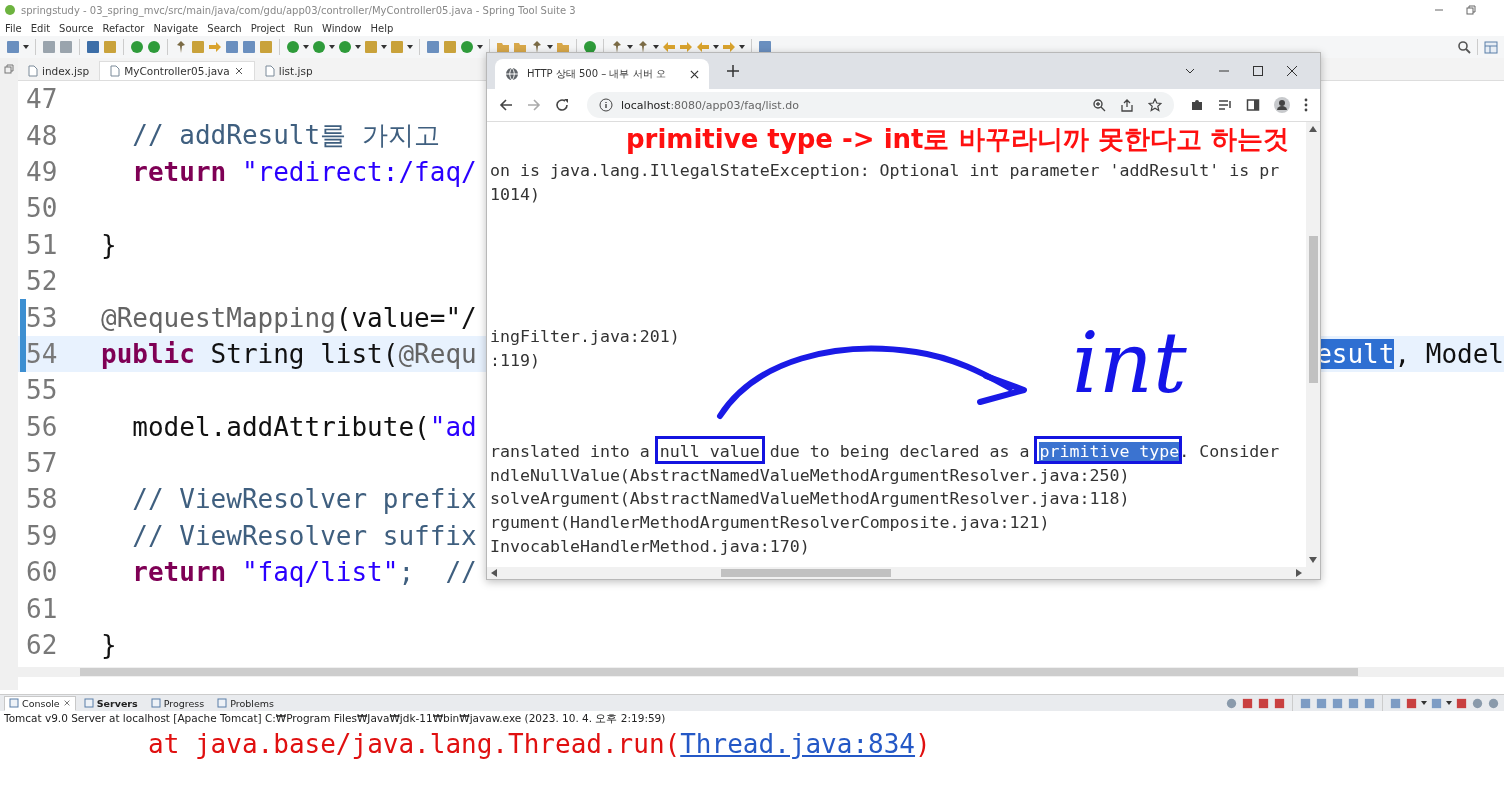  What do you see at coordinates (1258, 71) in the screenshot?
I see `maximize-icon` at bounding box center [1258, 71].